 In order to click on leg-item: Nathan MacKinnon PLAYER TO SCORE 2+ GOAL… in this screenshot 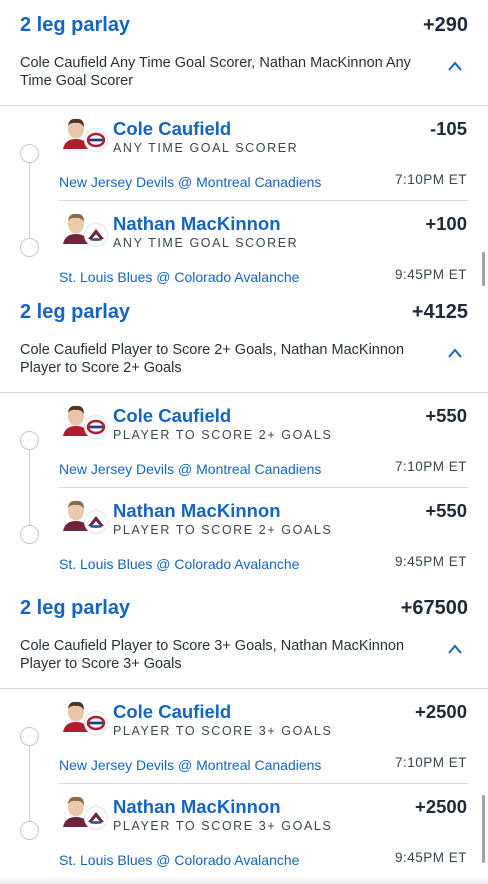, I will do `click(244, 535)`.